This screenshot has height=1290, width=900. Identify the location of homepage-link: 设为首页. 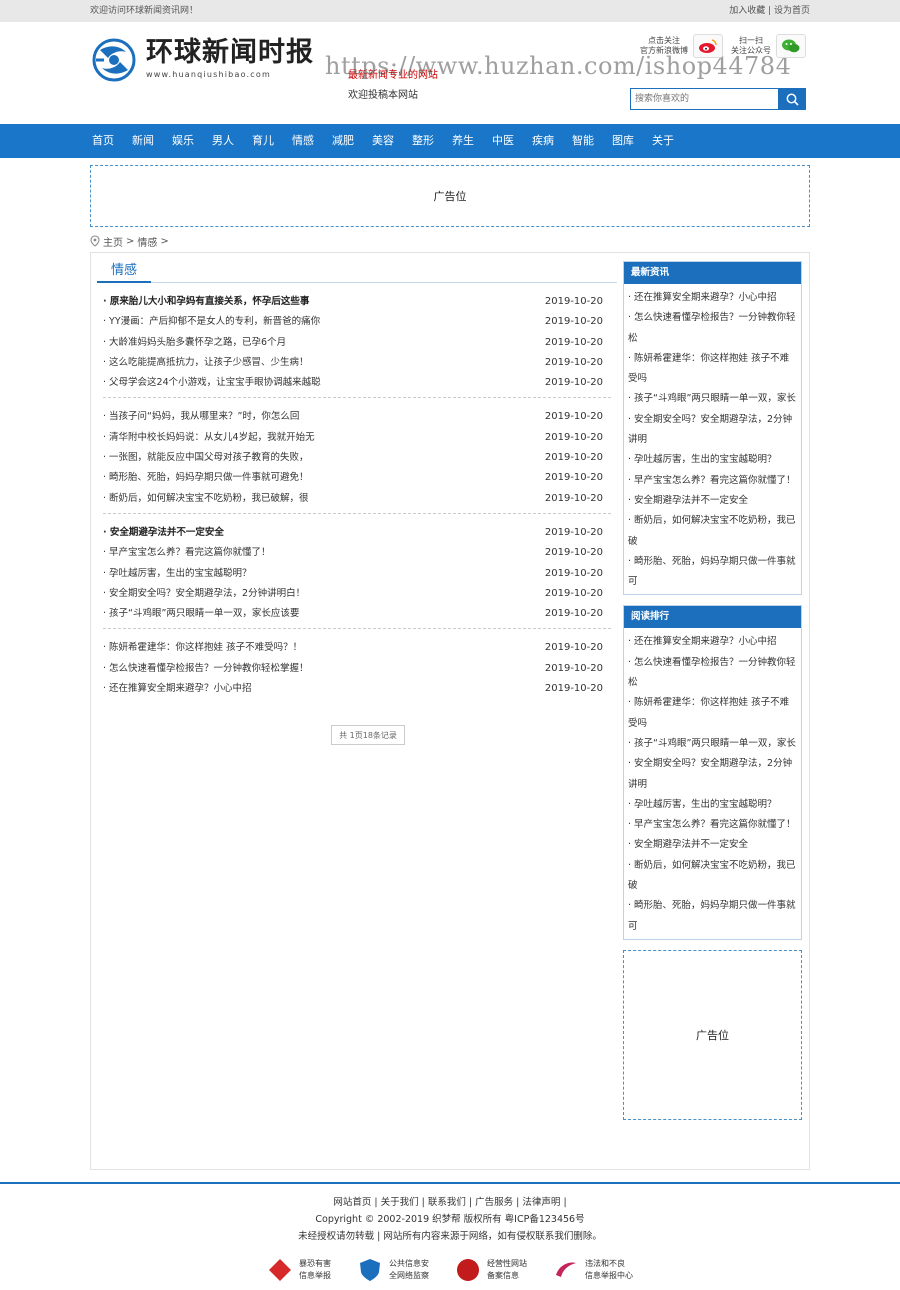
(792, 11).